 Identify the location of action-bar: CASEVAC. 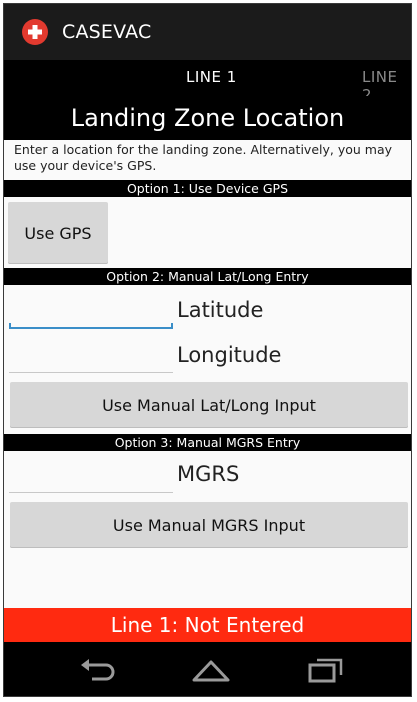
(207, 32).